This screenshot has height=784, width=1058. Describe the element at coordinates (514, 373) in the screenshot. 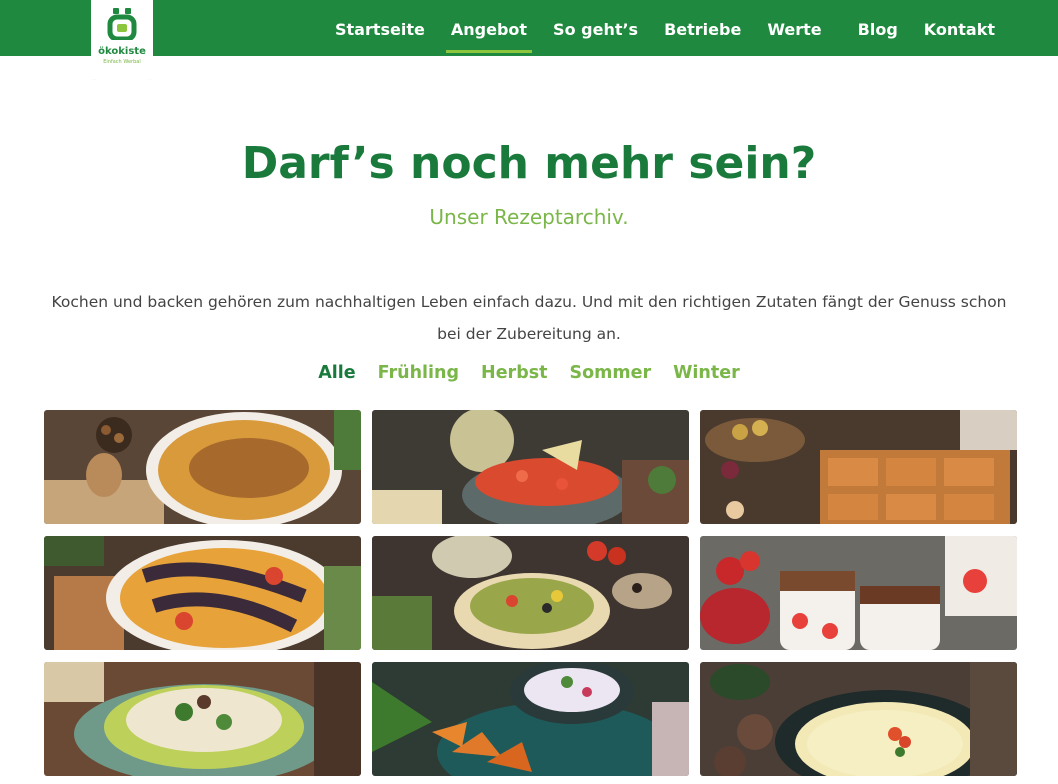

I see `filter-herbst: Herbst` at that location.